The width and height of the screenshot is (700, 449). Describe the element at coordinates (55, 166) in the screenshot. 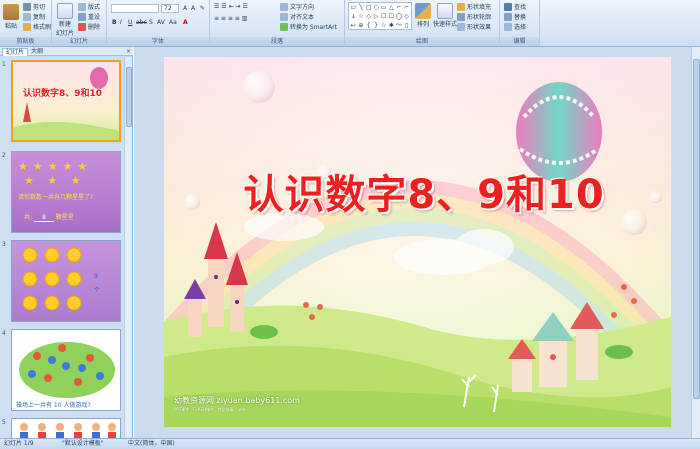

I see `stars-row: ★★★★★` at that location.